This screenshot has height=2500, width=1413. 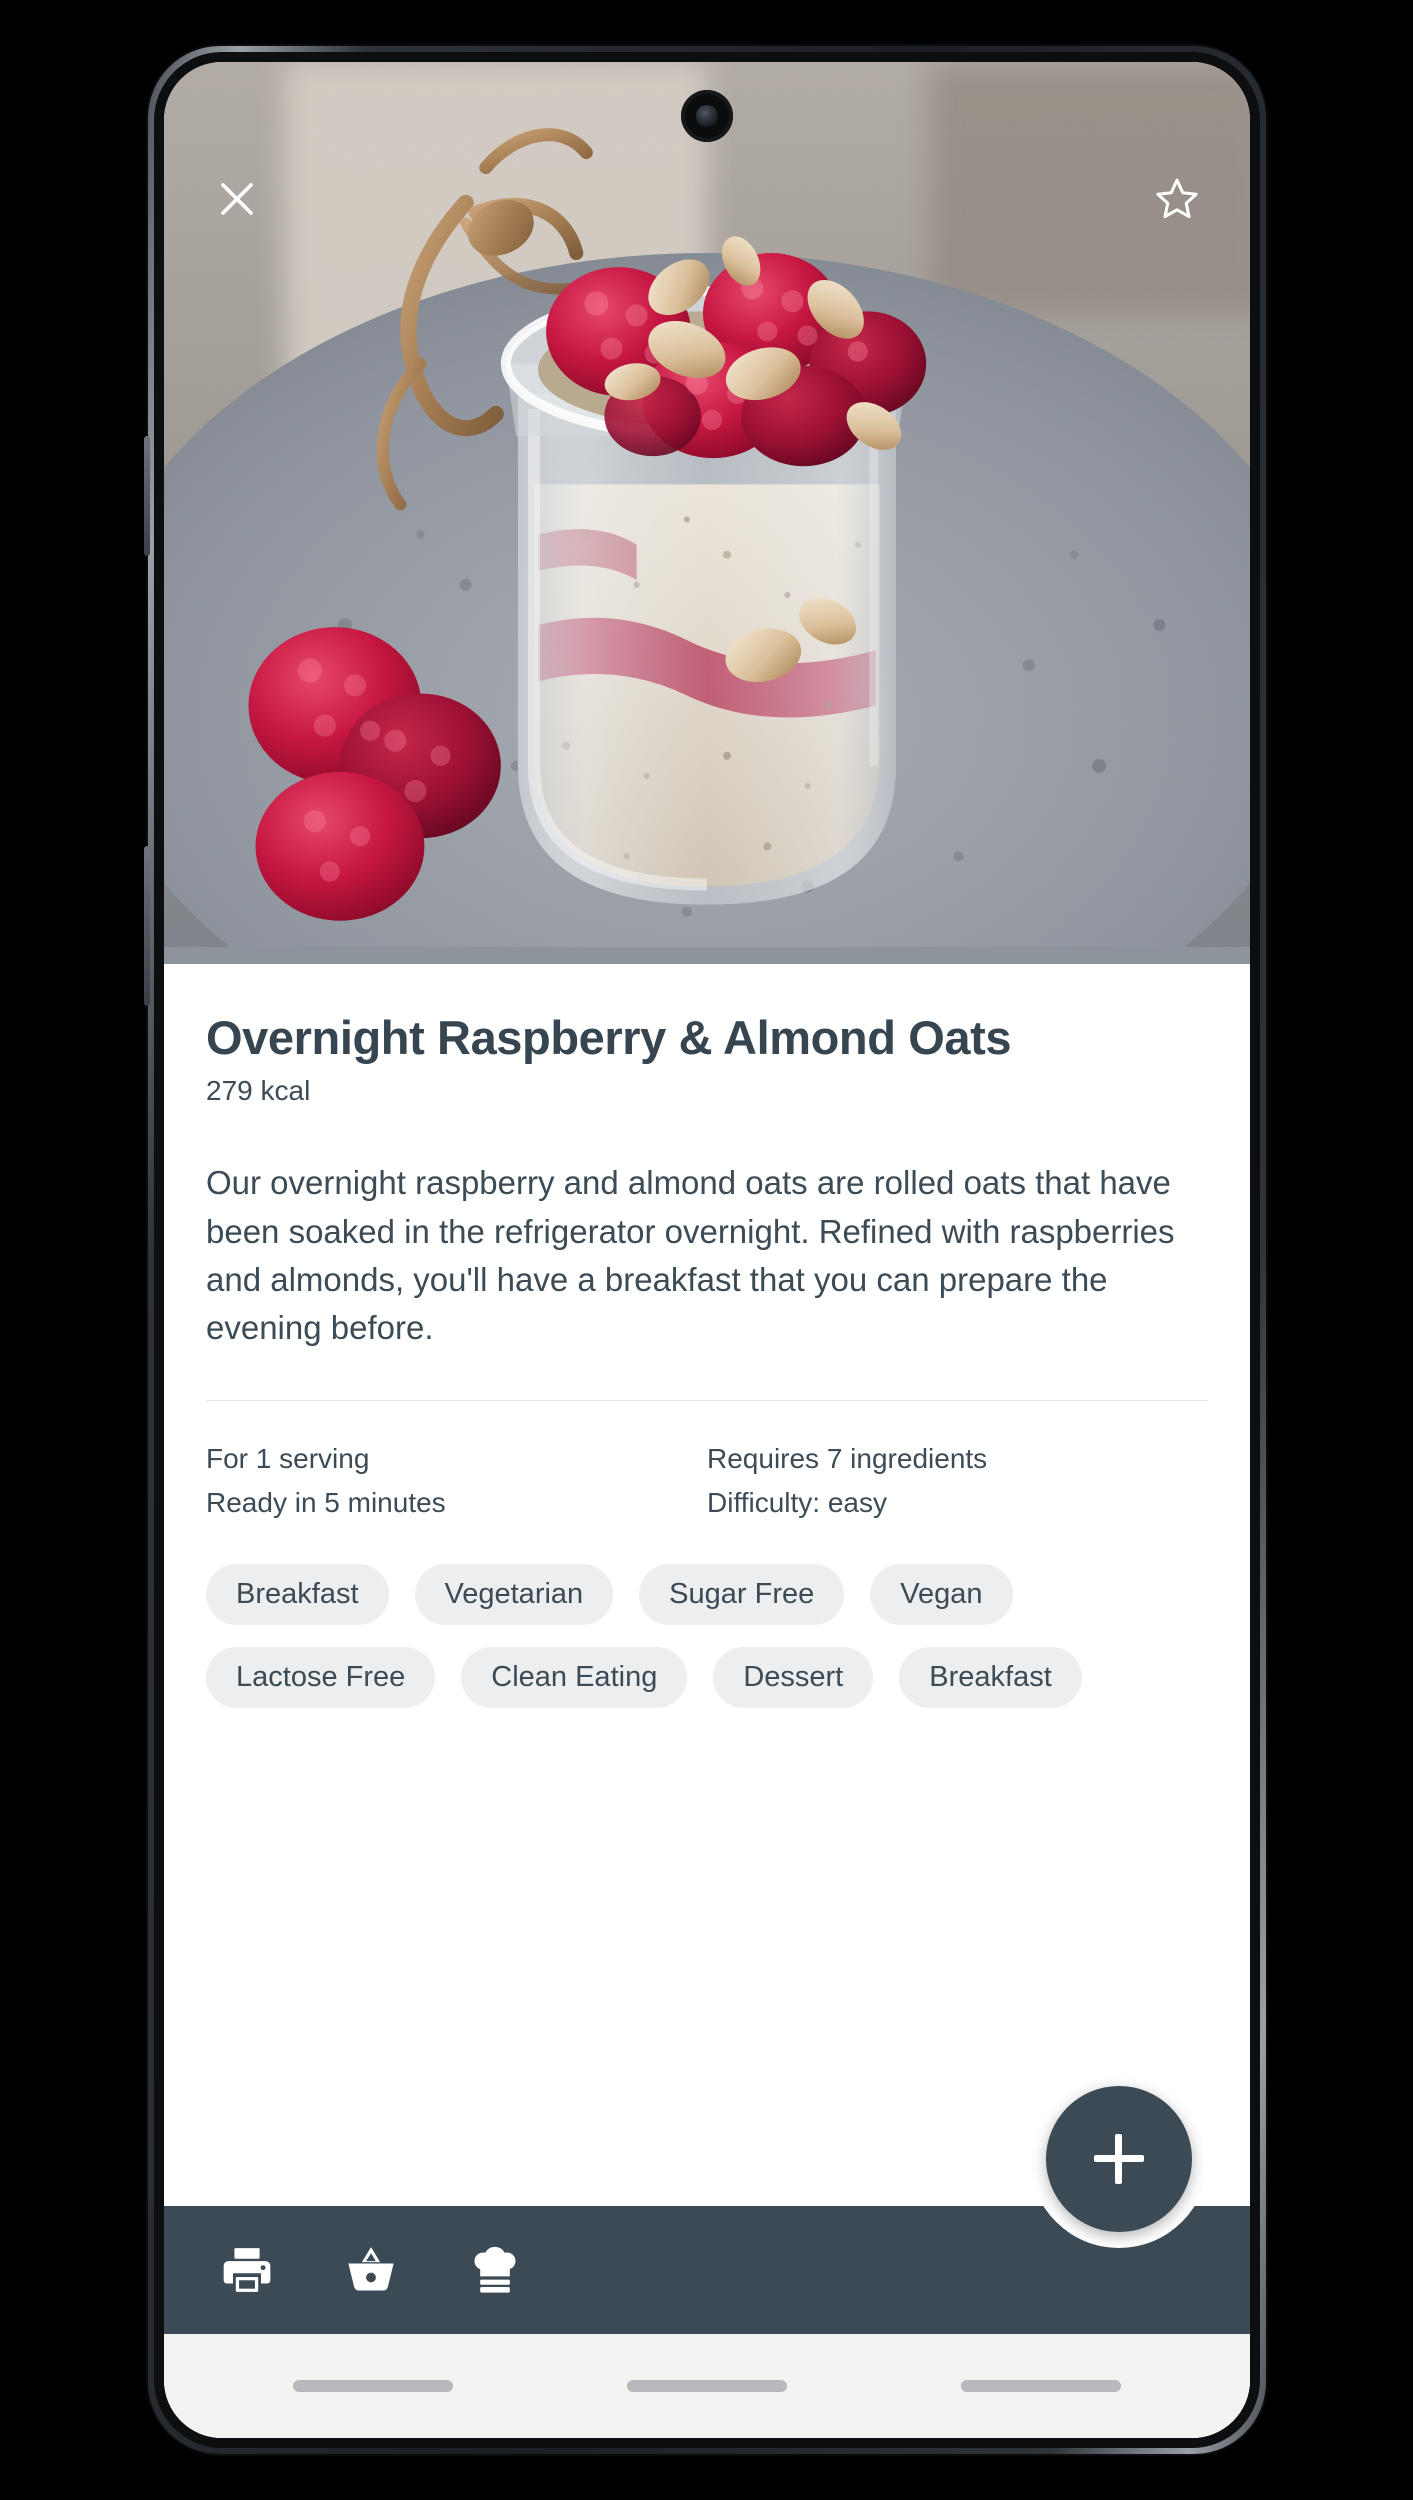 I want to click on volume-button, so click(x=147, y=496).